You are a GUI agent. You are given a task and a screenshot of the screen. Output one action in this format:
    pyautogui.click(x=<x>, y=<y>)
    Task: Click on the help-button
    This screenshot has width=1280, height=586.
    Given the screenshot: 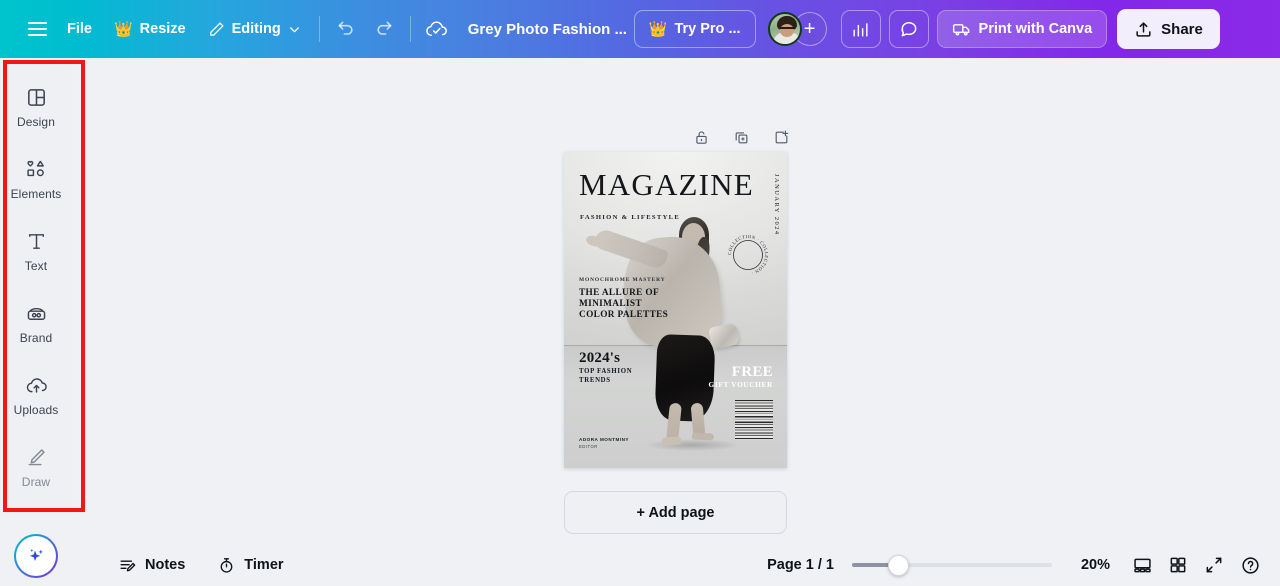 What is the action you would take?
    pyautogui.click(x=1250, y=565)
    